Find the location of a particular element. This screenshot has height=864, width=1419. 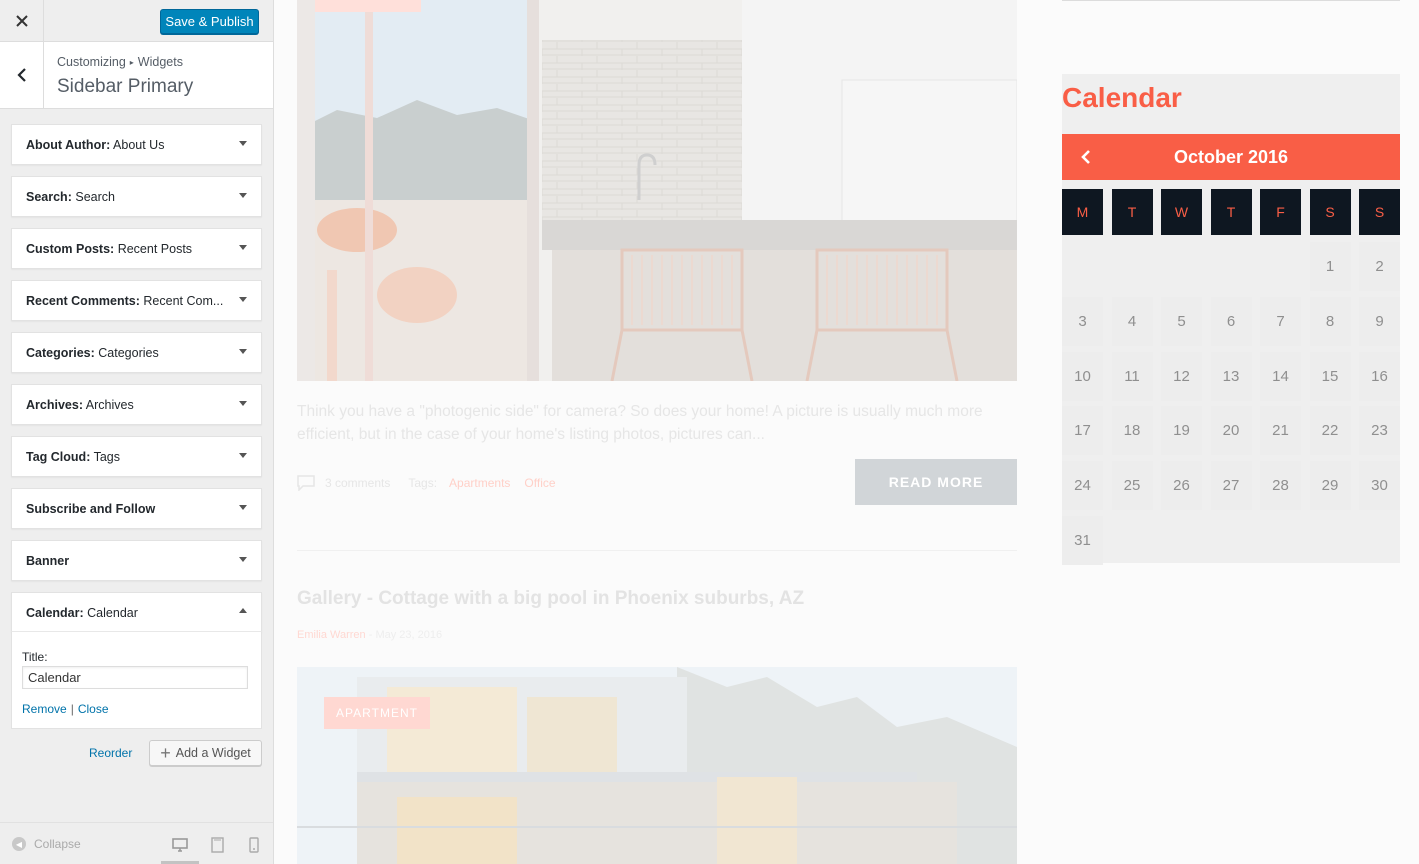

section-title: Sidebar Primary is located at coordinates (125, 86).